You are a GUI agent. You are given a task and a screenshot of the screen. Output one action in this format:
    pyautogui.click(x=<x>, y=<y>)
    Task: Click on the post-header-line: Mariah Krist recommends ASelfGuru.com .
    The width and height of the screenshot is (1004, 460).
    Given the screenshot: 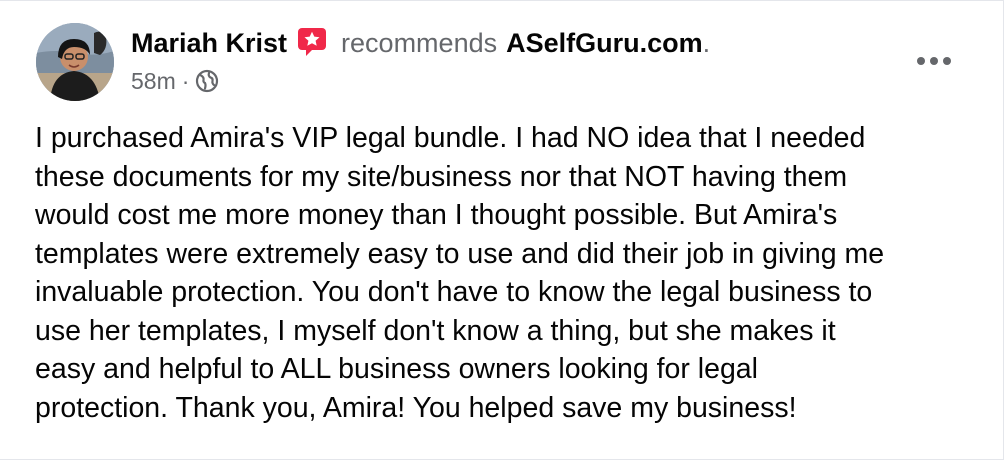 What is the action you would take?
    pyautogui.click(x=522, y=43)
    